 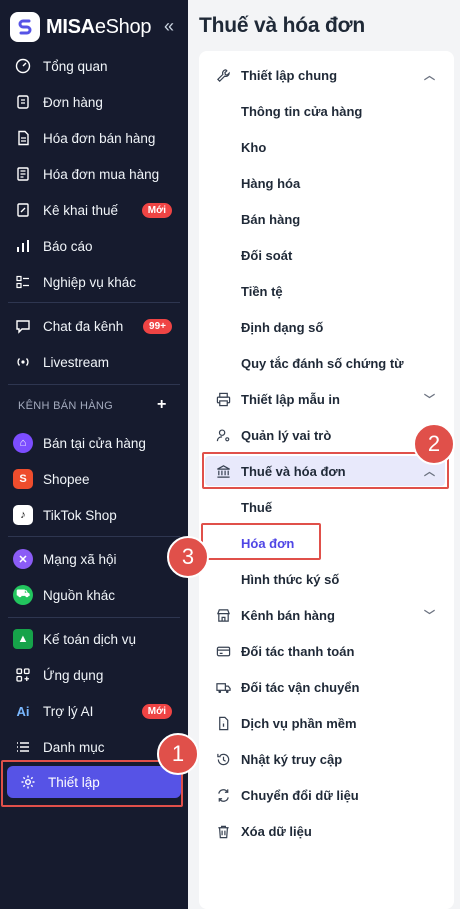 I want to click on sidebar-item-label: Danh mục, so click(x=74, y=747).